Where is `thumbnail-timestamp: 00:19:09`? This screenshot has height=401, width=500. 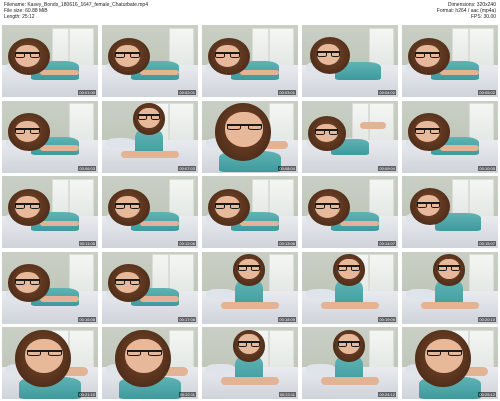 thumbnail-timestamp: 00:19:09 is located at coordinates (387, 319).